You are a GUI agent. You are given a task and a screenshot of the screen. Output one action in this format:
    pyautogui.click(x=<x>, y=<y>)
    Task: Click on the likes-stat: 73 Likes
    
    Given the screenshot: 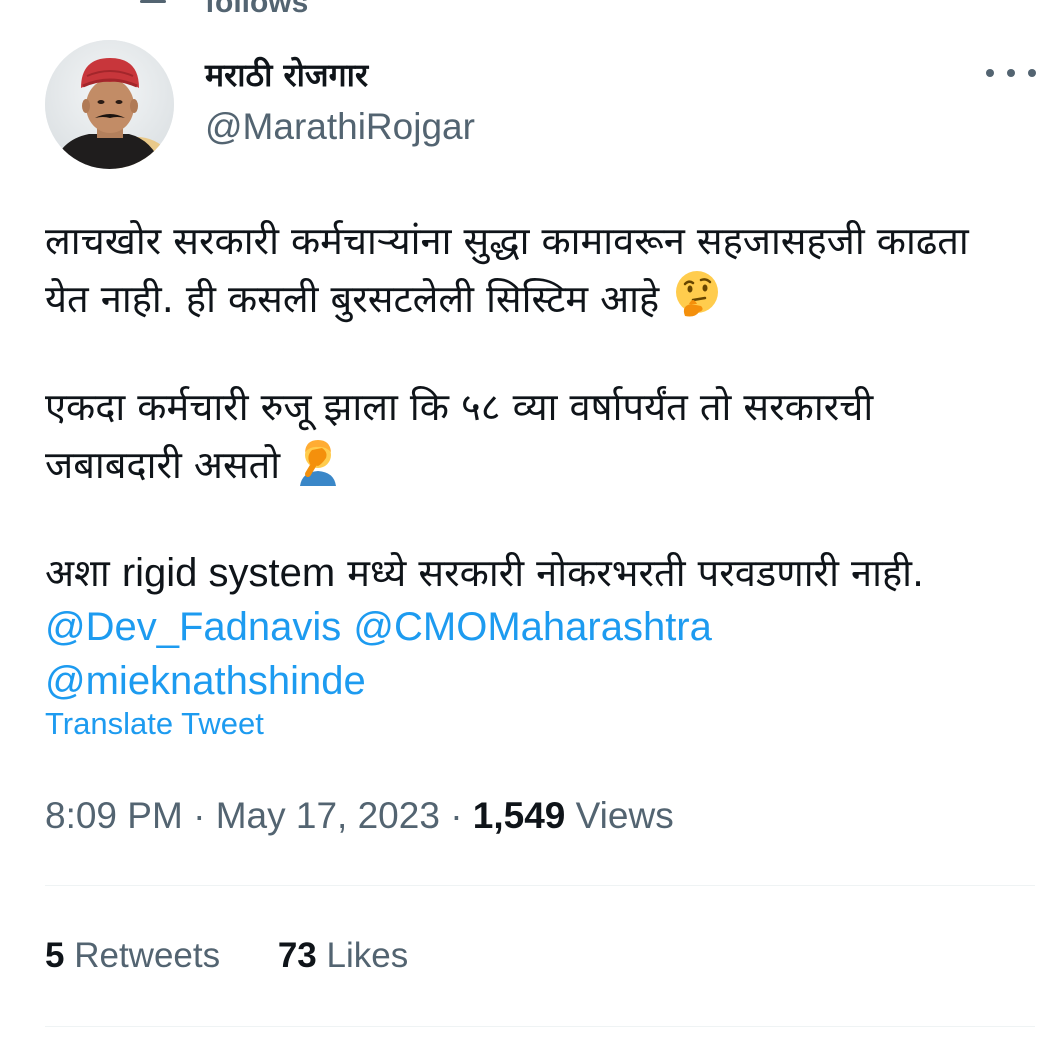 What is the action you would take?
    pyautogui.click(x=343, y=955)
    